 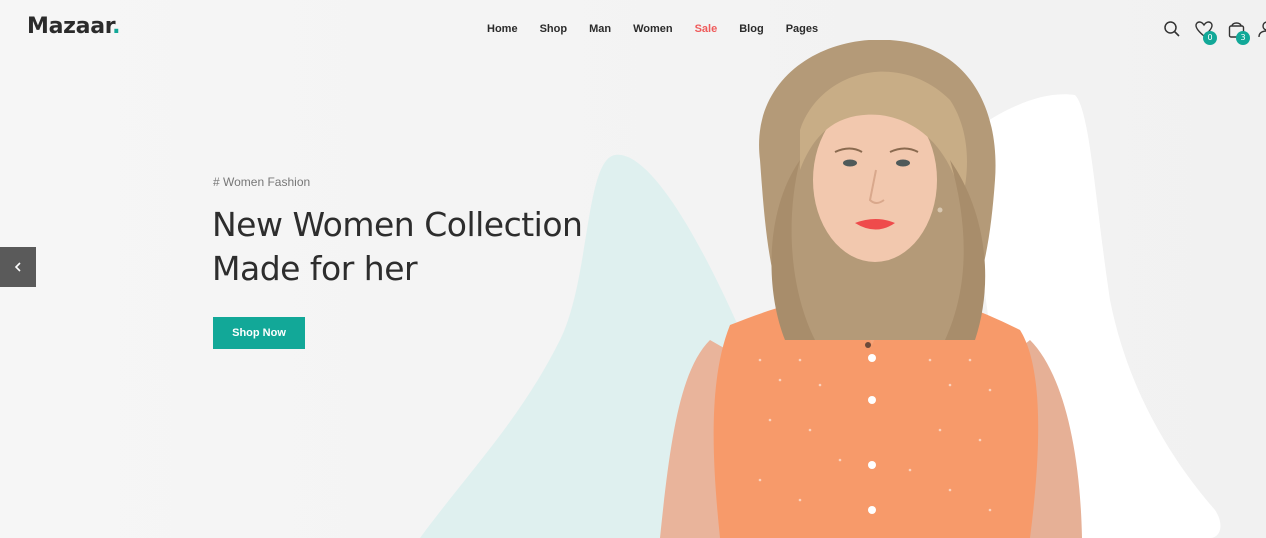 What do you see at coordinates (600, 29) in the screenshot?
I see `nav-item-man: Man` at bounding box center [600, 29].